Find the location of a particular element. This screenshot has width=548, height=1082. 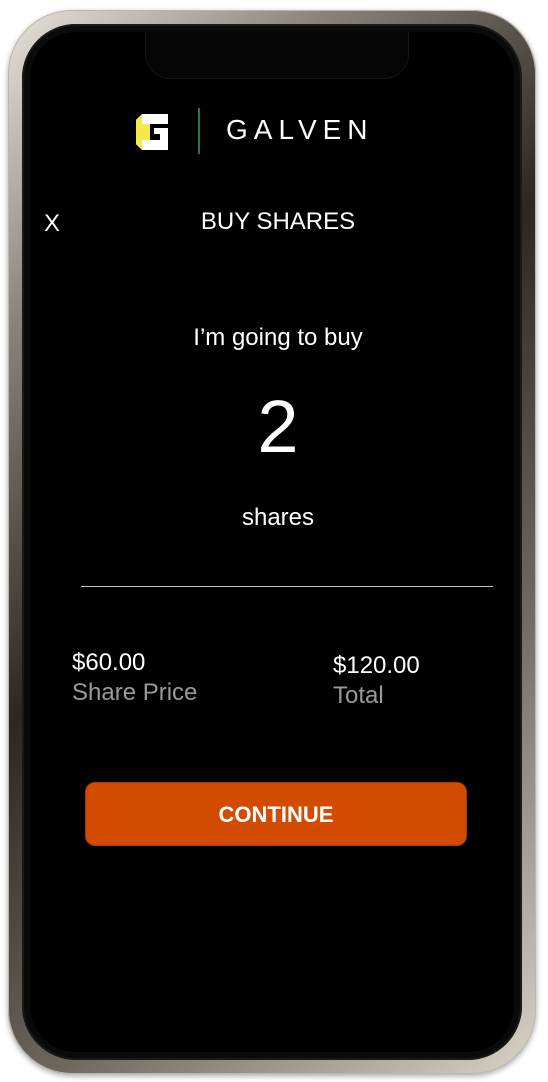

share-price-label: Share Price is located at coordinates (135, 692).